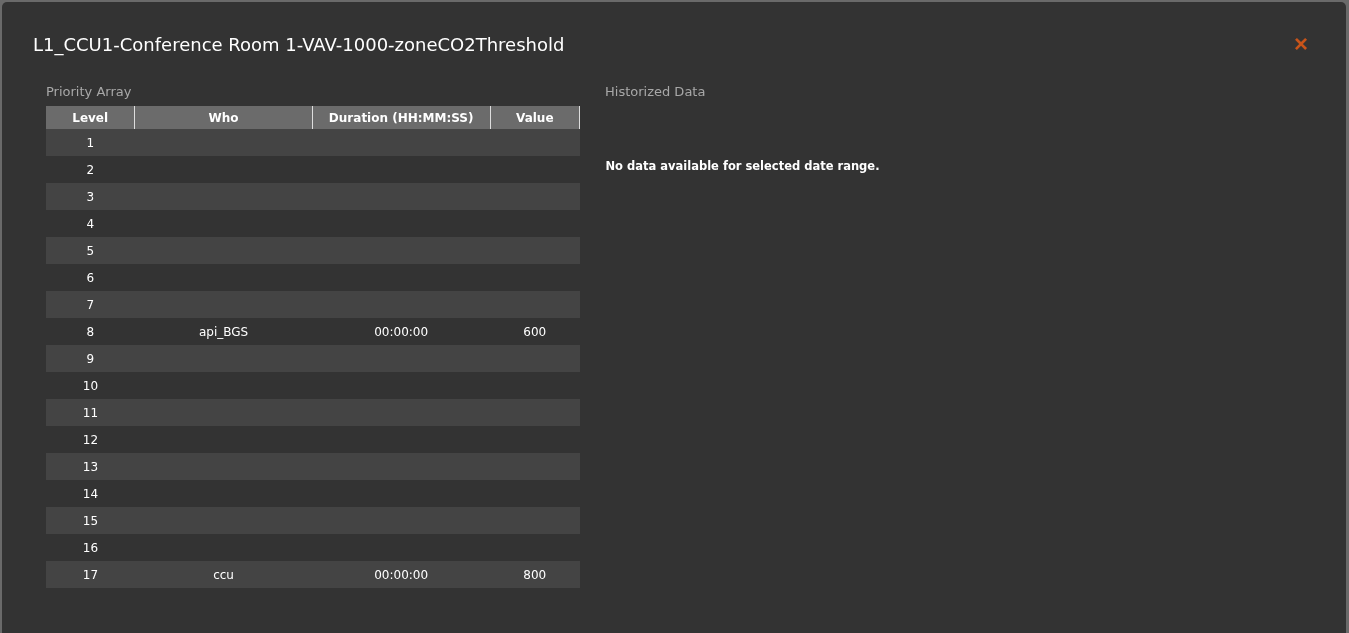 The image size is (1349, 633). I want to click on section-heading: Historized Data, so click(656, 91).